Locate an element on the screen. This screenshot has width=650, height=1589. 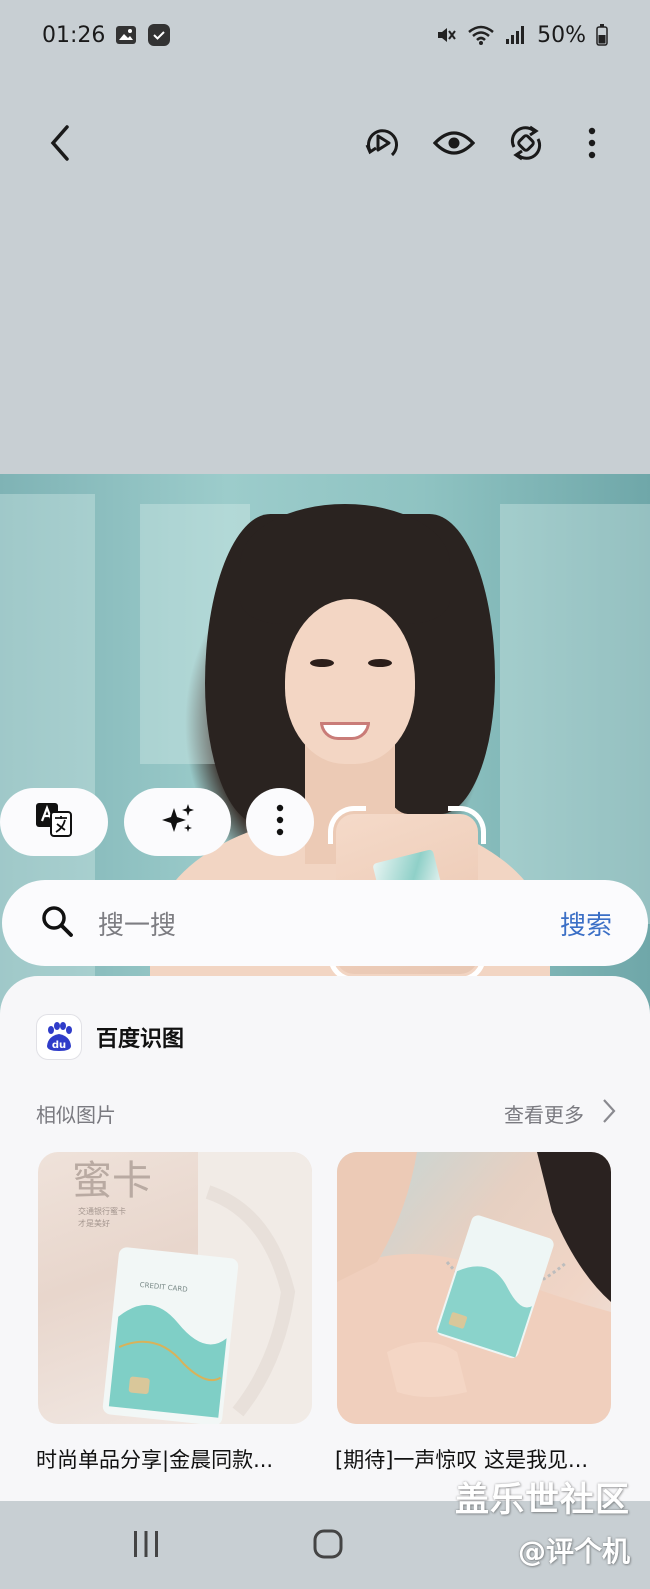
battery-percent: 50% is located at coordinates (561, 35).